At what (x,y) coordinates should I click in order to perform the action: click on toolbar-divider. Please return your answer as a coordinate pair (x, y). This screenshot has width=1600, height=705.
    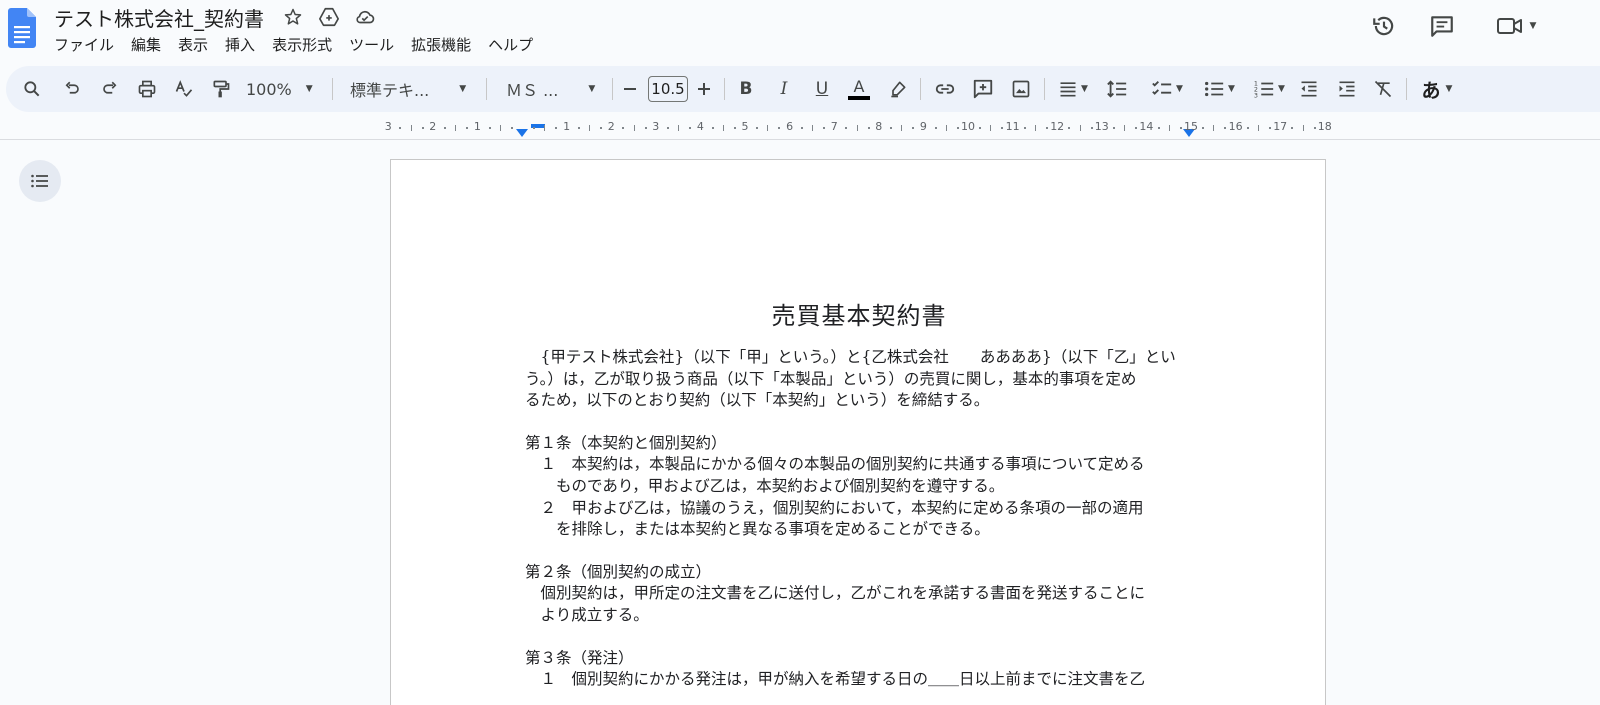
    Looking at the image, I should click on (1406, 89).